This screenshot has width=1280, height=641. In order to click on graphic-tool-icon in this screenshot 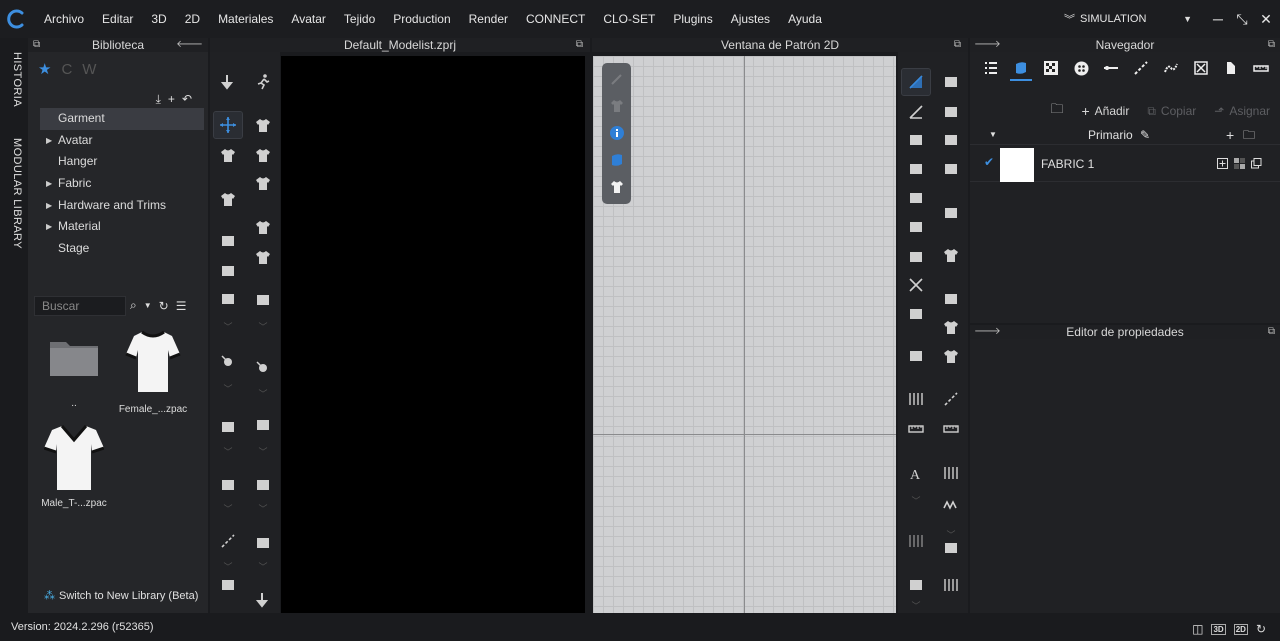, I will do `click(951, 356)`.